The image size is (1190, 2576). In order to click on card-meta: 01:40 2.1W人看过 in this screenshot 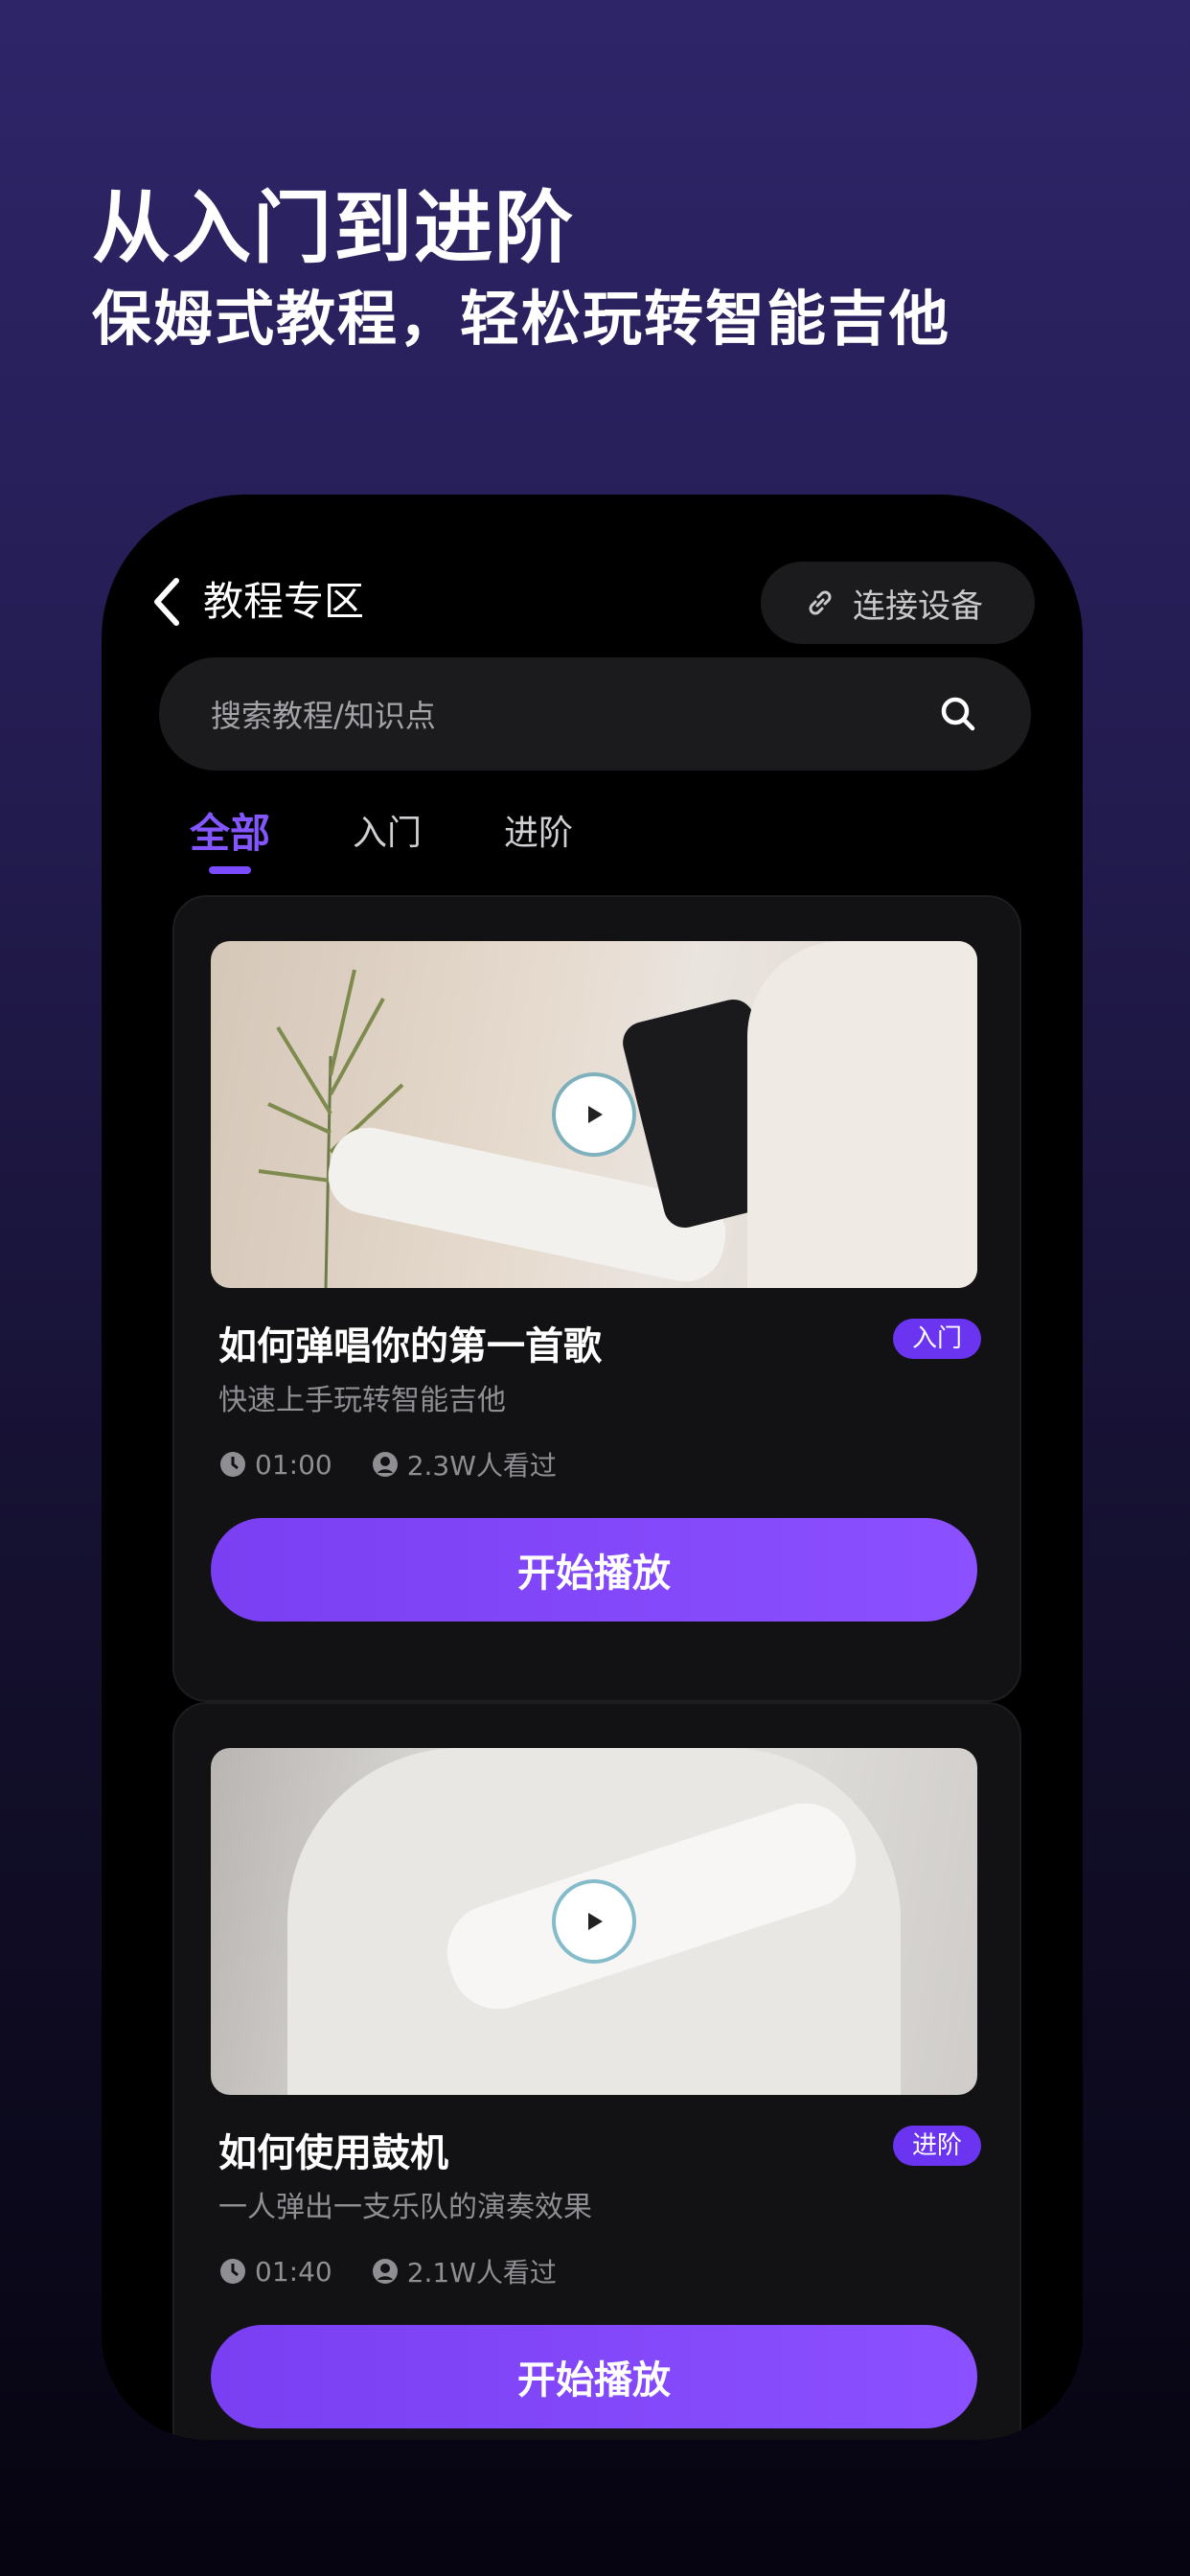, I will do `click(388, 2271)`.